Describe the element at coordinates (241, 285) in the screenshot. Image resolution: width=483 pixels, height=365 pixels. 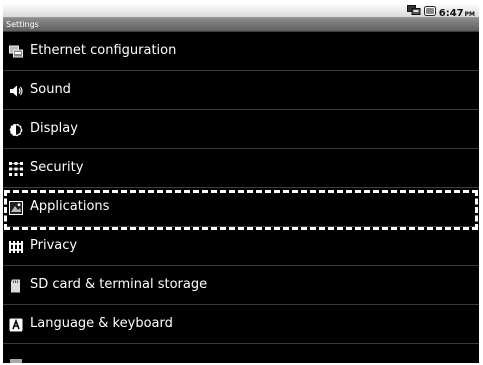
I see `settings-item-sd-card-storage: SD card & terminal storage` at that location.